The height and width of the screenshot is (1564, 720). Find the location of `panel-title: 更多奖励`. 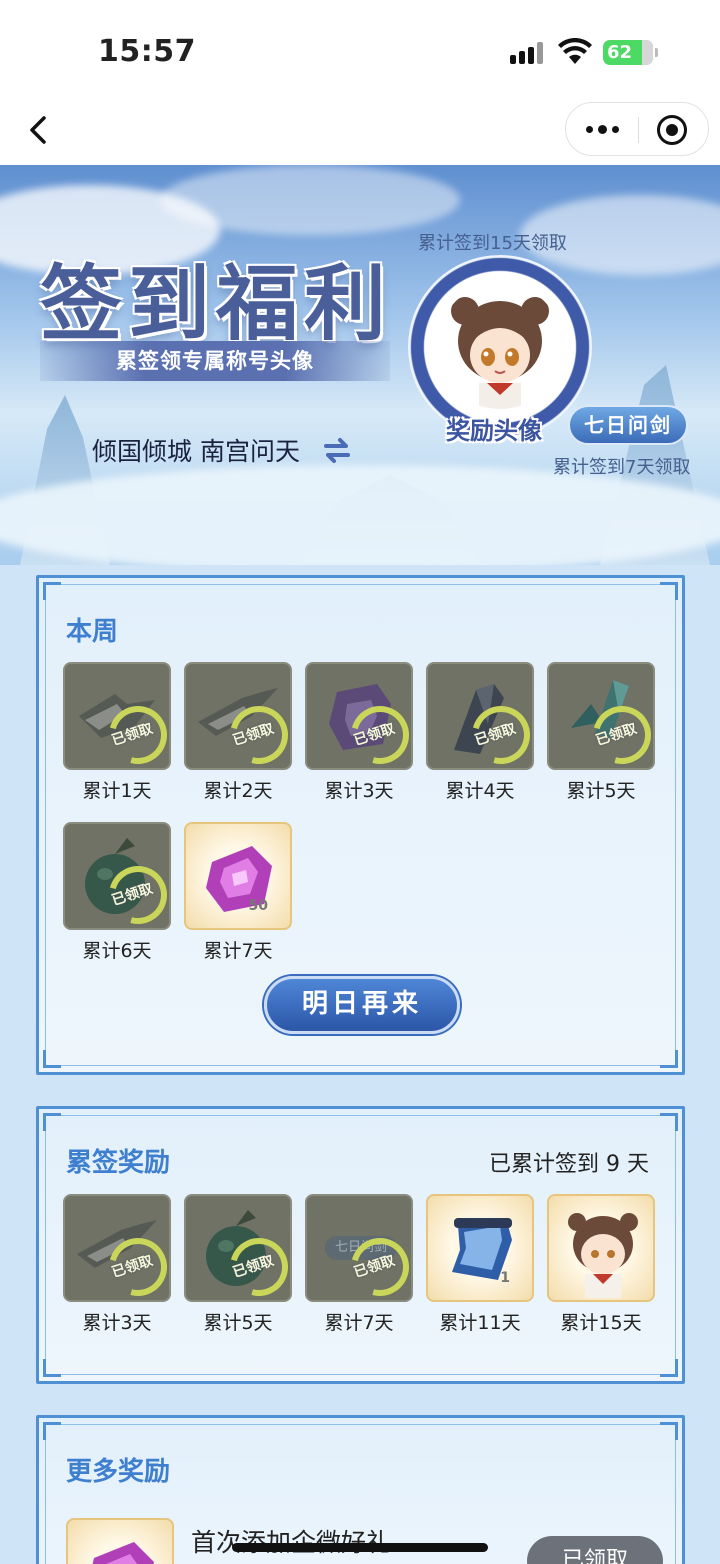

panel-title: 更多奖励 is located at coordinates (118, 1472).